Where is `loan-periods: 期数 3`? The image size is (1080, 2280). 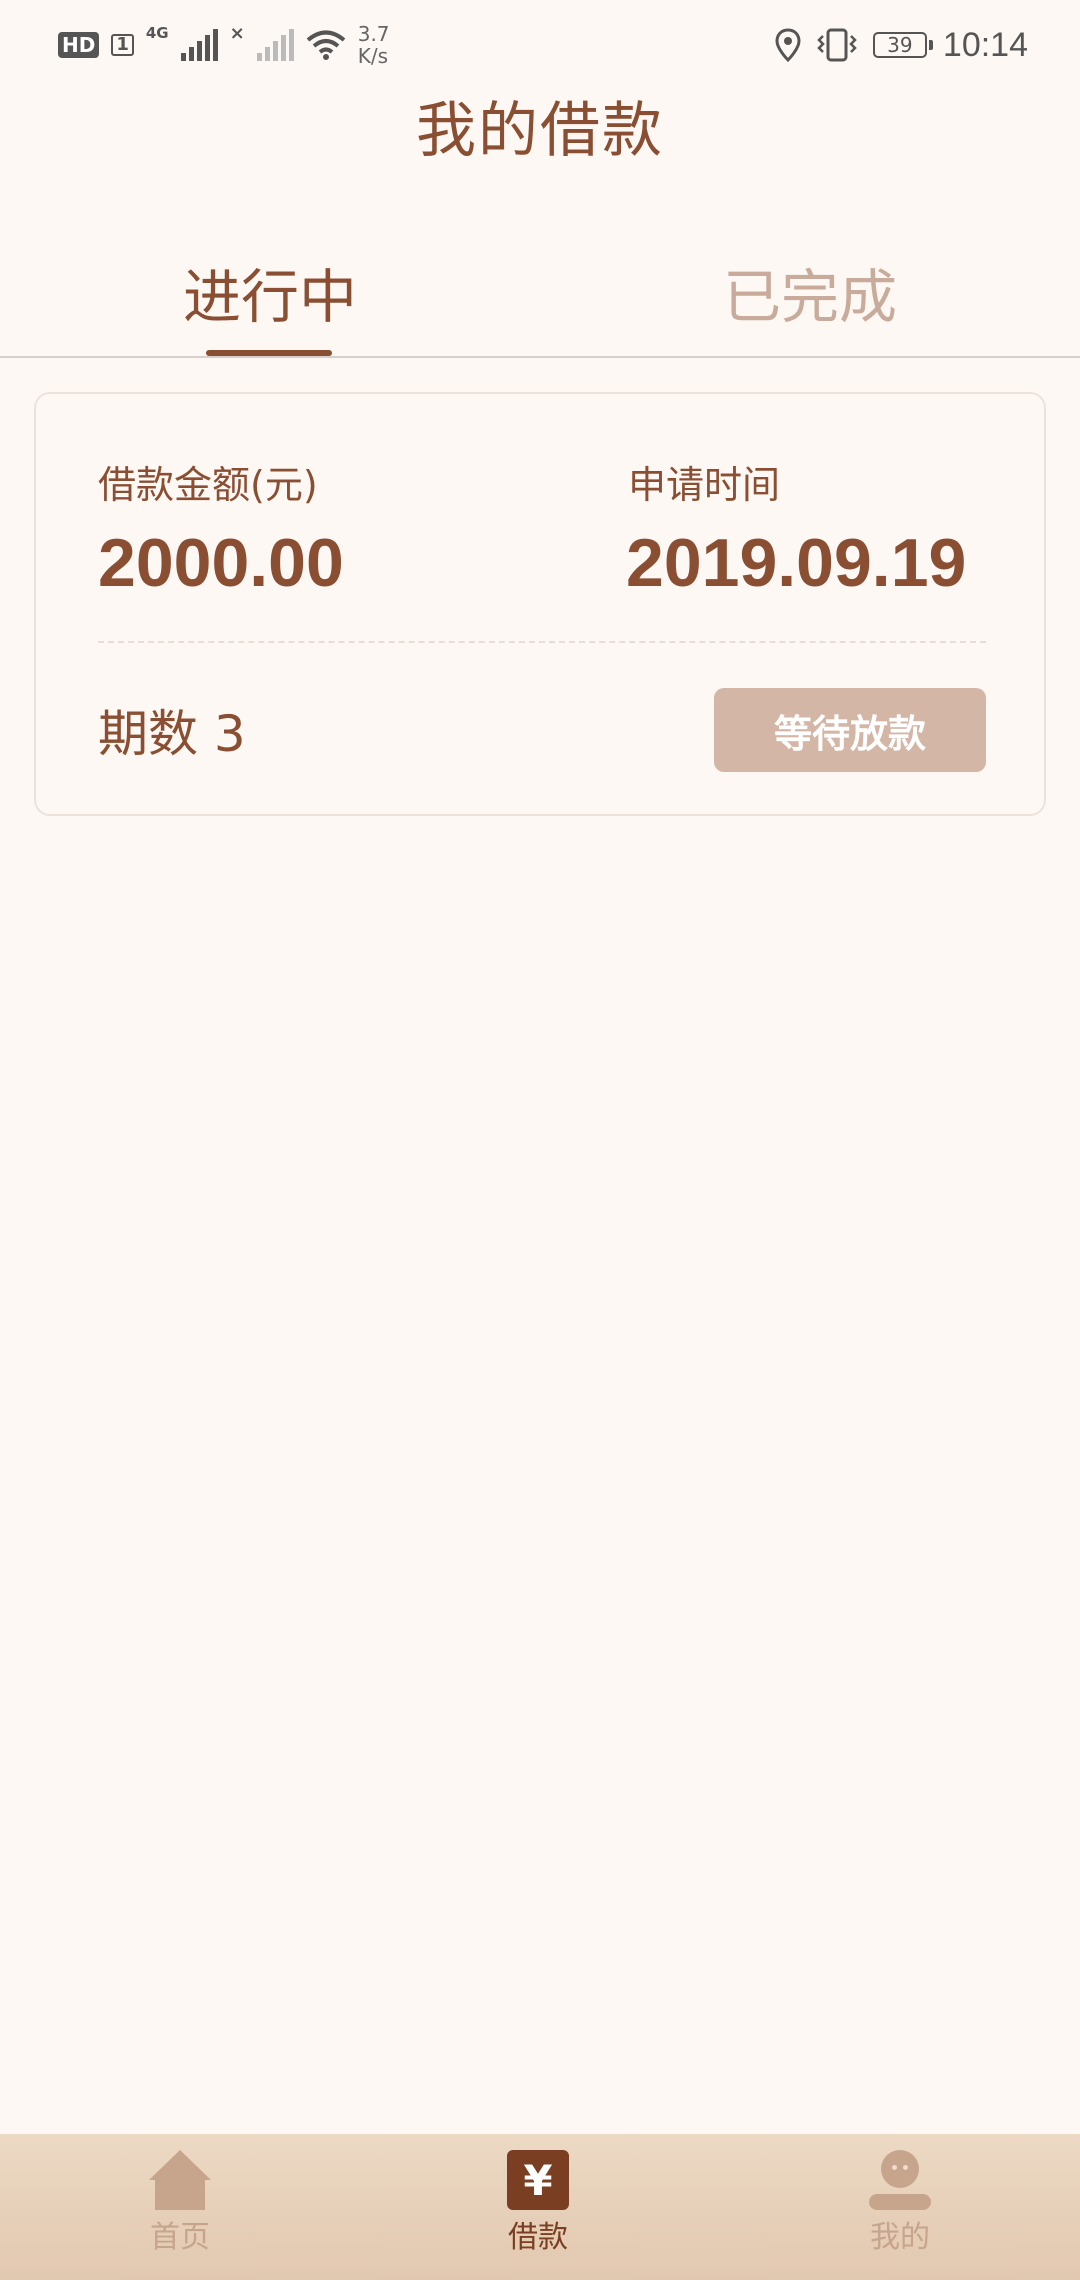 loan-periods: 期数 3 is located at coordinates (172, 730).